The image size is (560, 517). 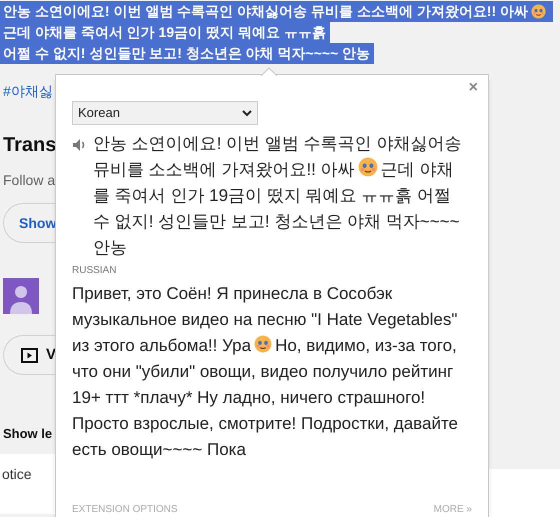 I want to click on notice-text: otice, so click(x=17, y=474).